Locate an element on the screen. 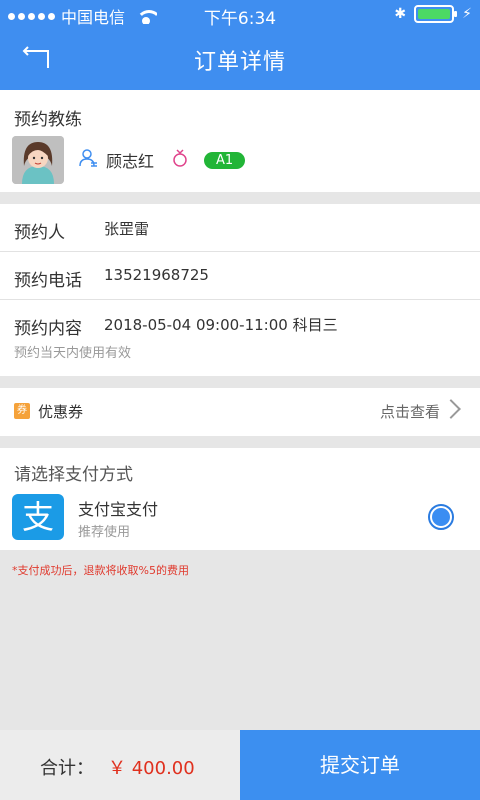 The image size is (480, 800). payment-radio is located at coordinates (441, 517).